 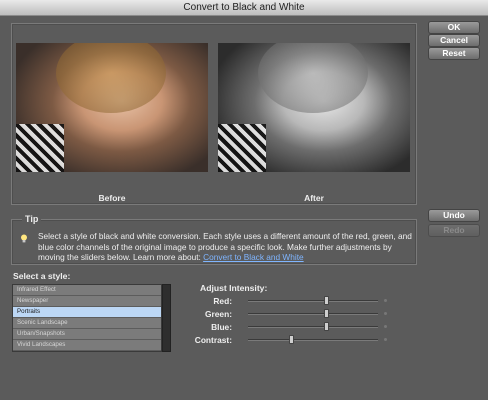 What do you see at coordinates (326, 326) in the screenshot?
I see `blue-slider-thumb` at bounding box center [326, 326].